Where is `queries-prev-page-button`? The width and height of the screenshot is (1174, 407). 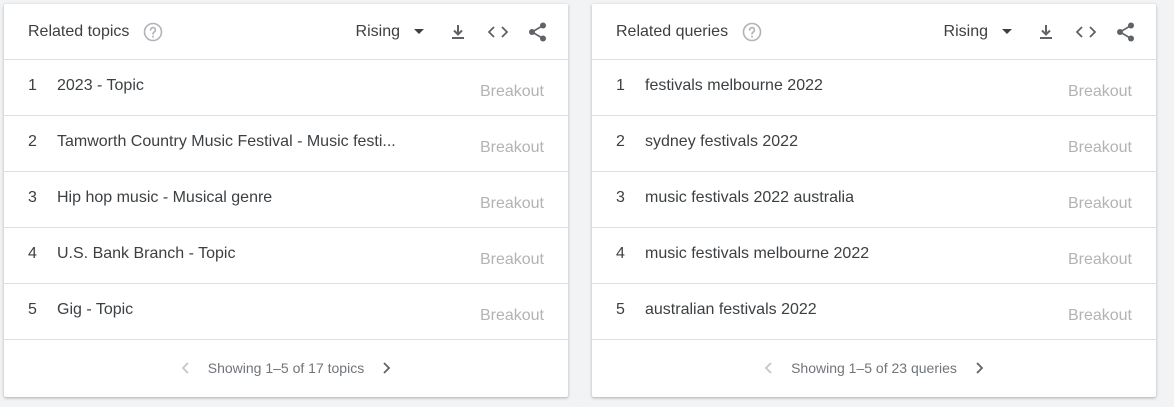
queries-prev-page-button is located at coordinates (769, 368).